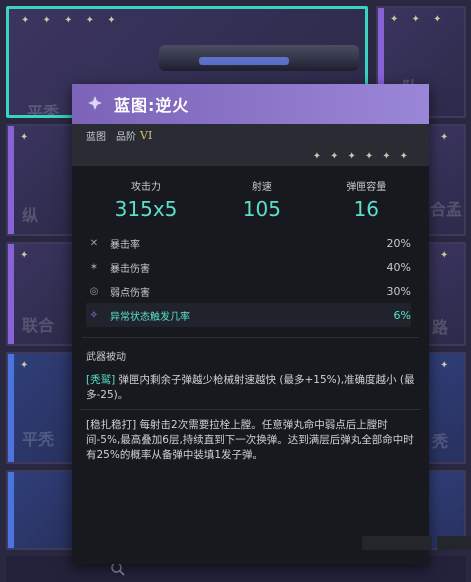 The image size is (471, 582). What do you see at coordinates (250, 332) in the screenshot?
I see `divider` at bounding box center [250, 332].